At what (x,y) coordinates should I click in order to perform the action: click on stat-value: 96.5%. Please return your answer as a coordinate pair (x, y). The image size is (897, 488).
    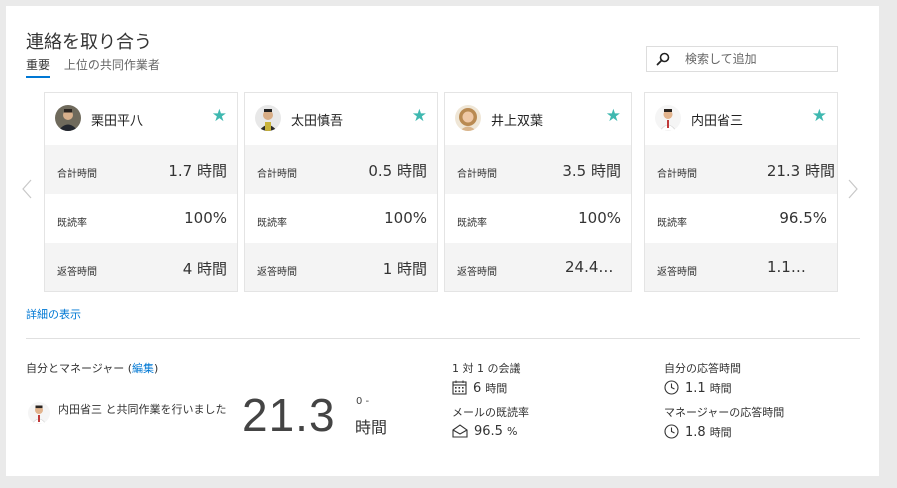
    Looking at the image, I should click on (803, 218).